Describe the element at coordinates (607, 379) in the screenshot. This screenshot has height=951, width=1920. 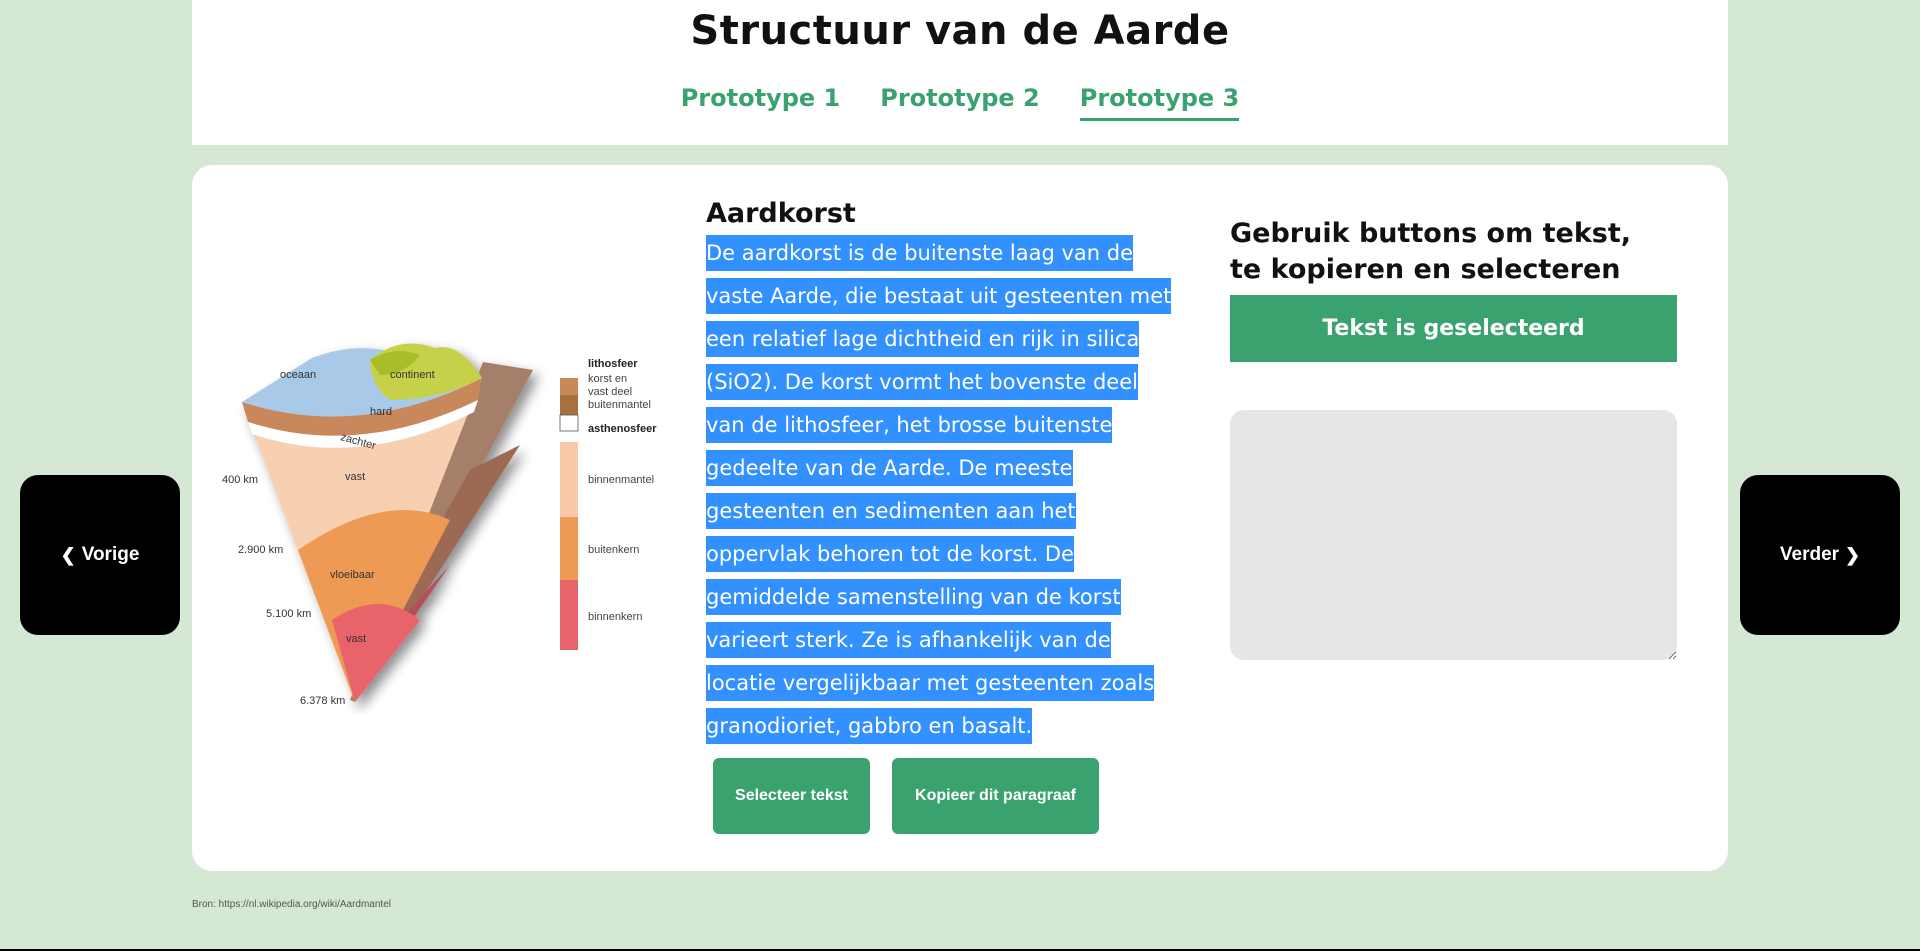
I see `legend-lithosfeer-sub-1: korst en` at that location.